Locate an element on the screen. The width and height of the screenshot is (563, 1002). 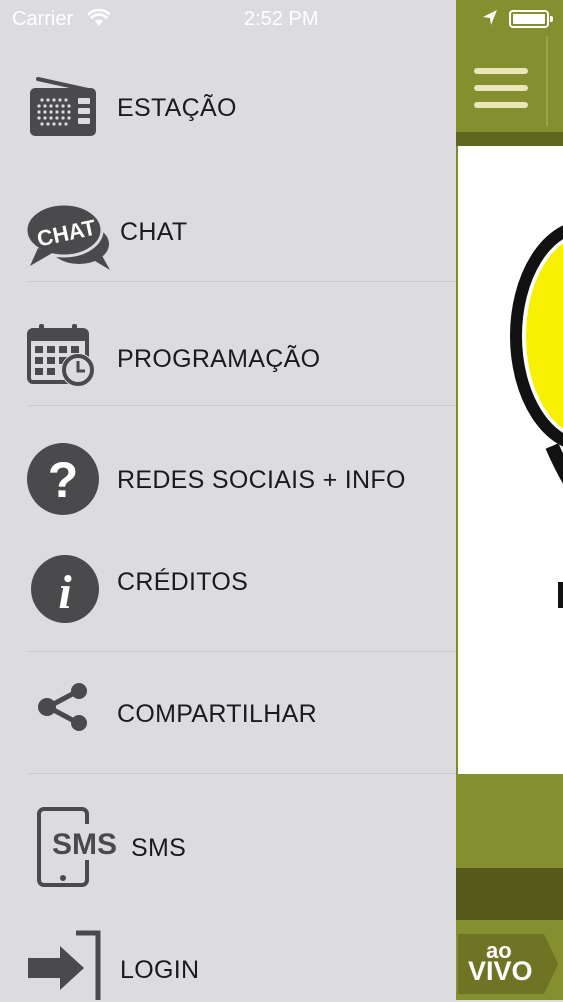
wifi-icon is located at coordinates (99, 17).